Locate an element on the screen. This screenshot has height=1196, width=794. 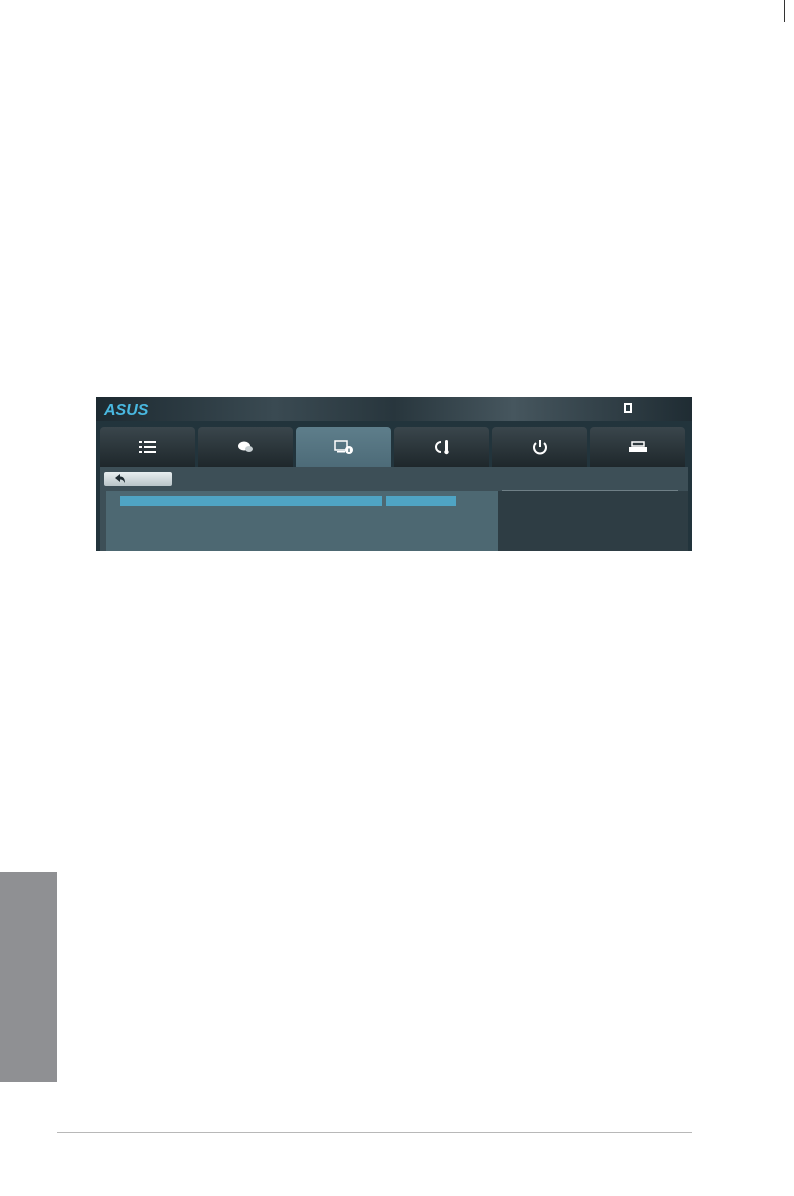
list-icon is located at coordinates (147, 447).